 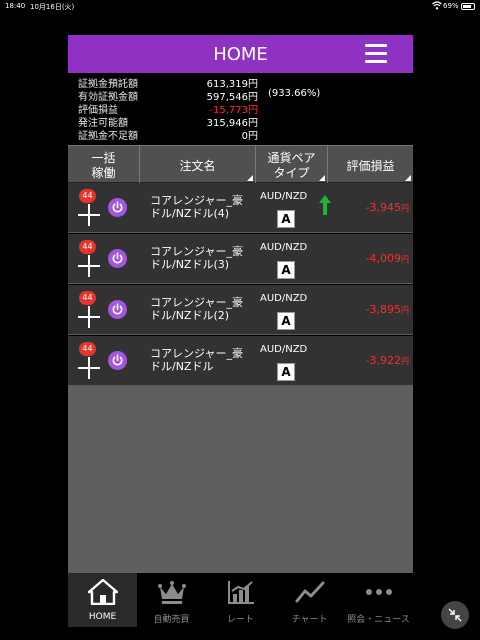 What do you see at coordinates (291, 173) in the screenshot?
I see `header-text: タイプ` at bounding box center [291, 173].